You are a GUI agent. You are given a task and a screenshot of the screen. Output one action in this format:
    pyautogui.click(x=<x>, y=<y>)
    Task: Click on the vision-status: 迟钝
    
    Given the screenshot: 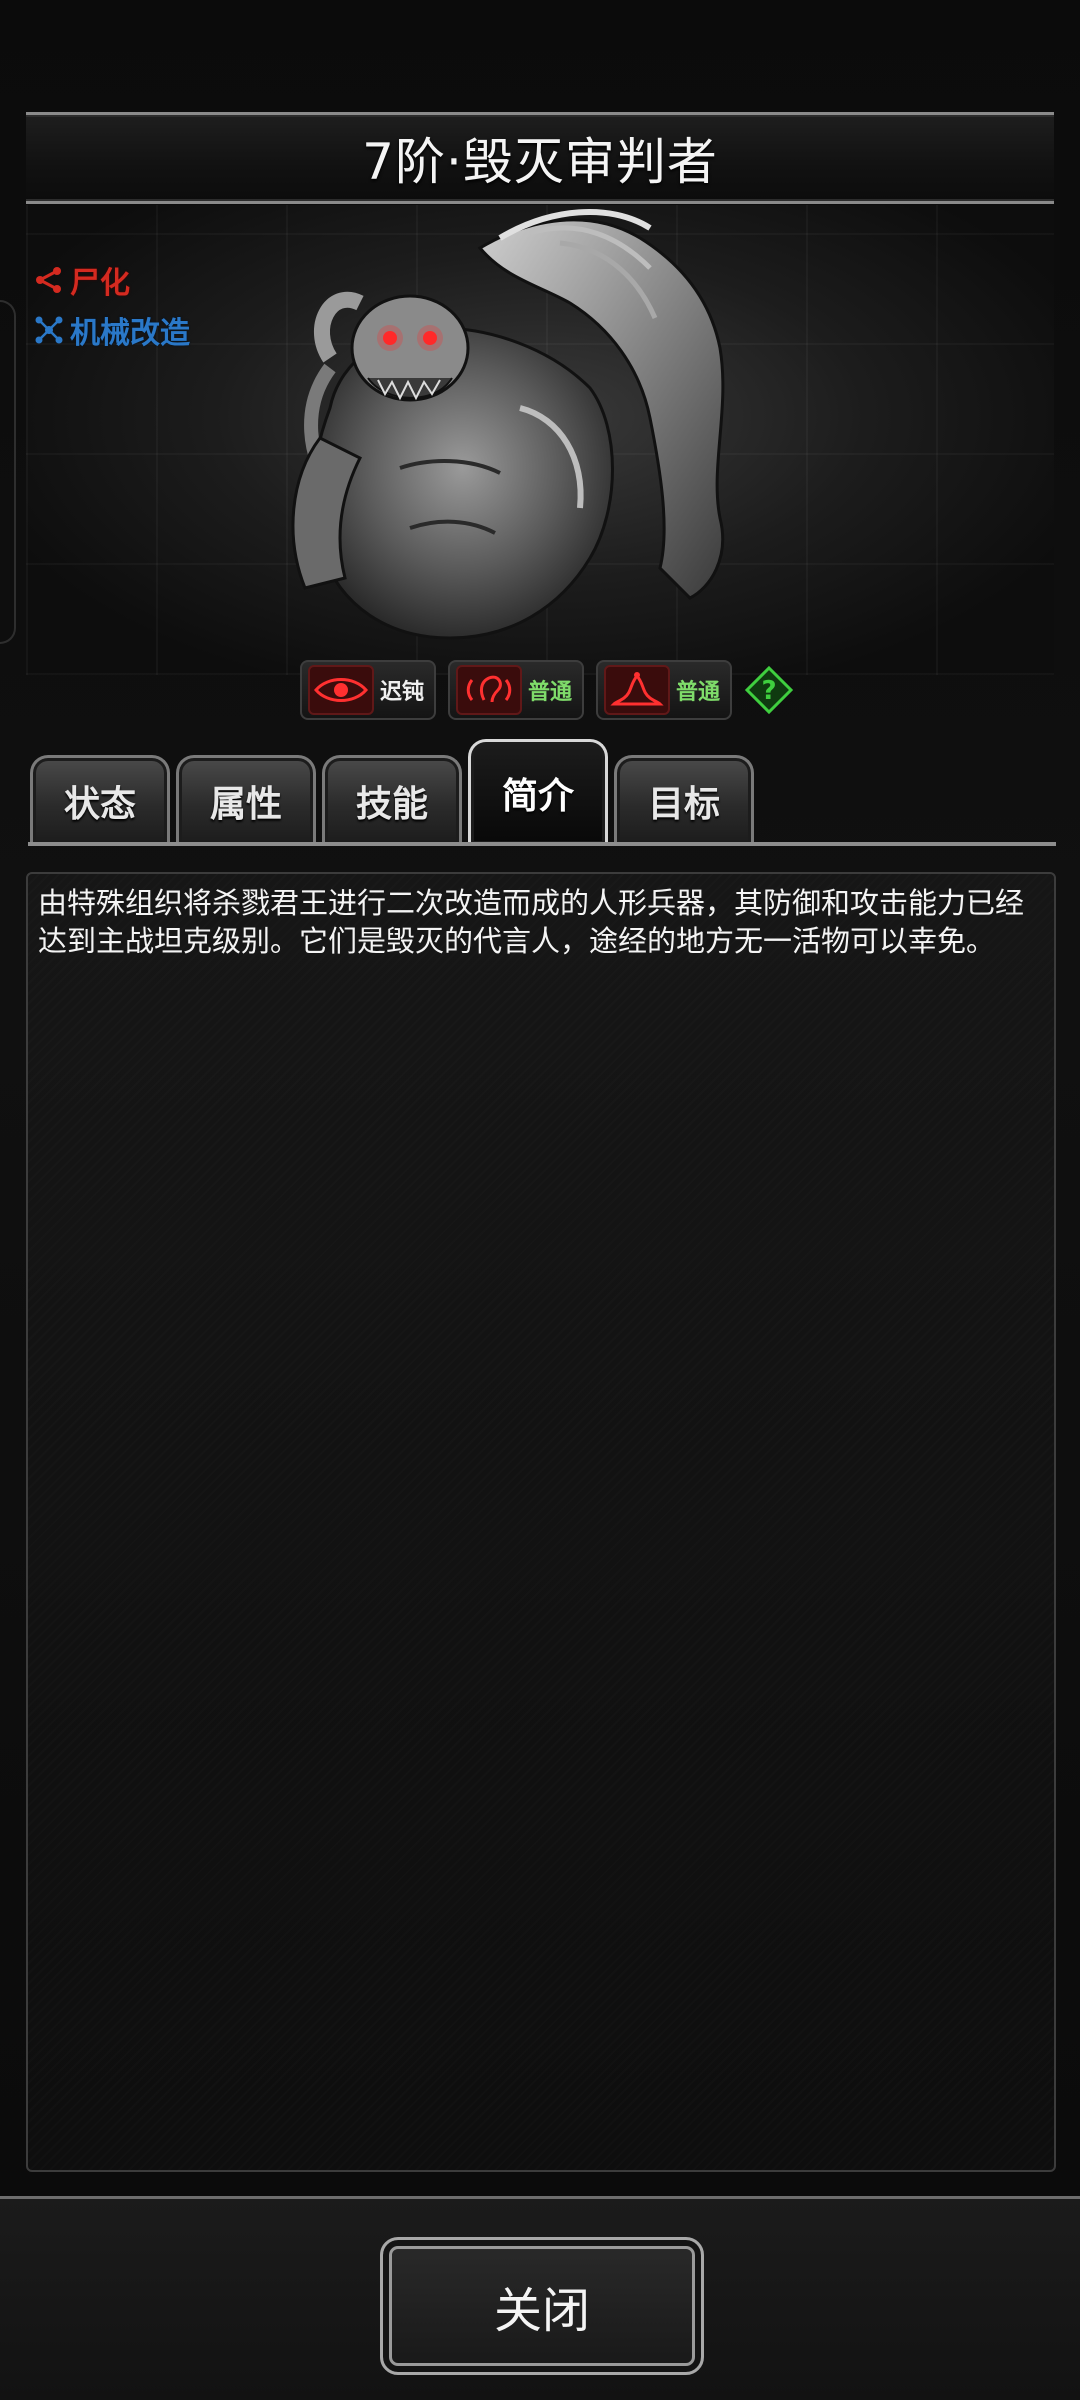 What is the action you would take?
    pyautogui.click(x=368, y=690)
    